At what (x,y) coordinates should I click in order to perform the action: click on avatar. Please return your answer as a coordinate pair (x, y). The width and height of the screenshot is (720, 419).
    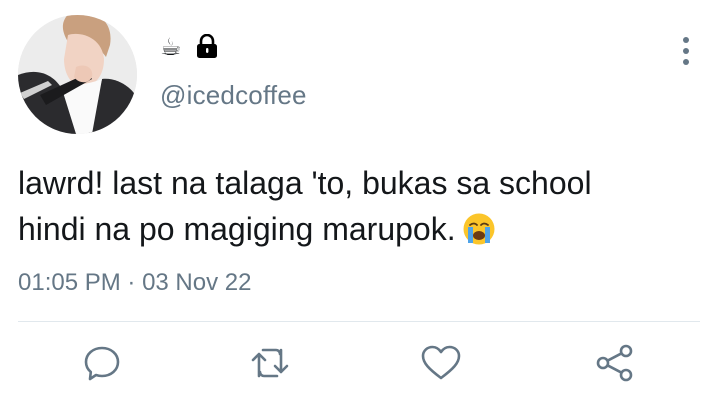
    Looking at the image, I should click on (77, 74).